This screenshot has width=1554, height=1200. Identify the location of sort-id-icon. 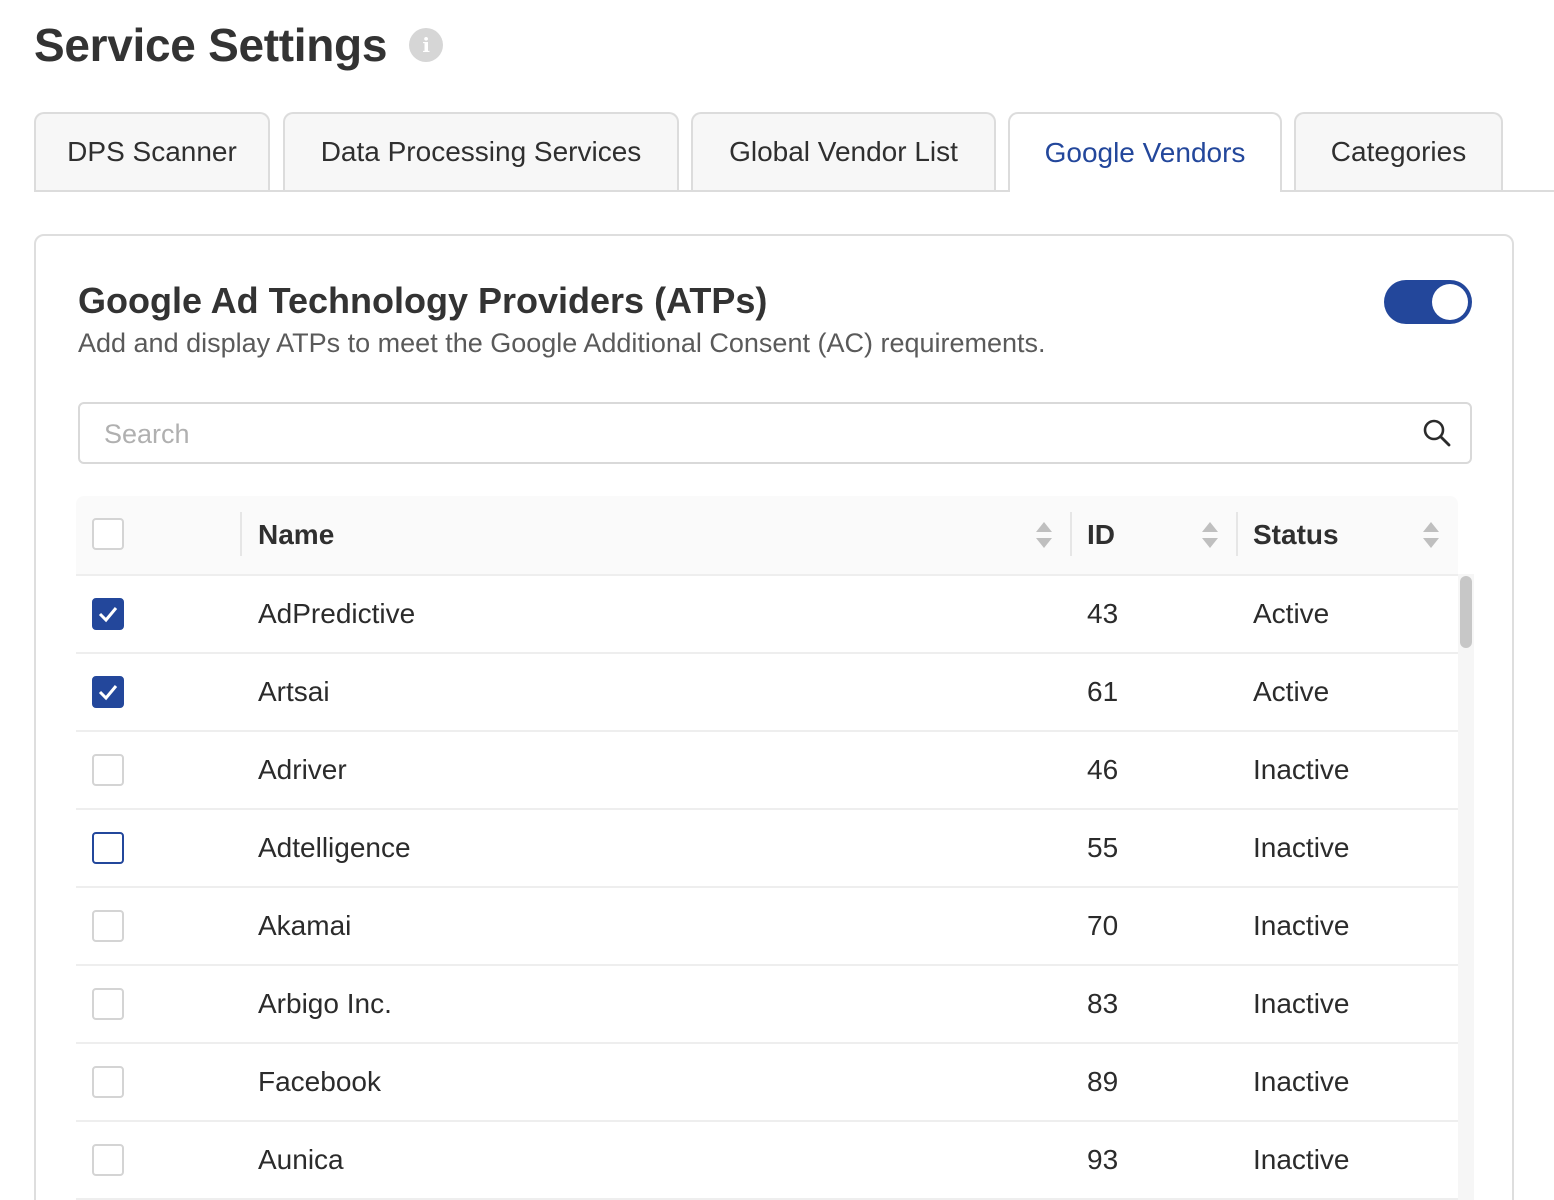
(1210, 535).